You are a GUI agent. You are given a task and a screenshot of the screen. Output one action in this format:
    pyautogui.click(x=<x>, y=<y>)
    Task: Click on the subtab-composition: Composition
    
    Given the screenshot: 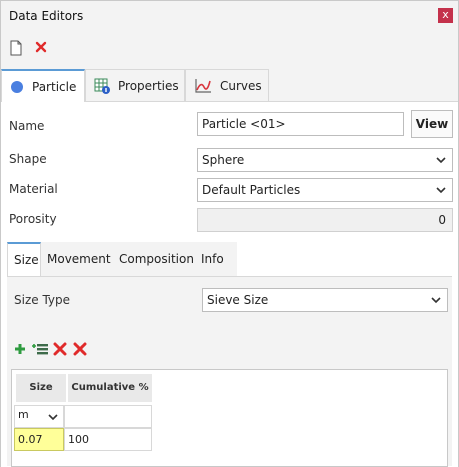 What is the action you would take?
    pyautogui.click(x=154, y=259)
    